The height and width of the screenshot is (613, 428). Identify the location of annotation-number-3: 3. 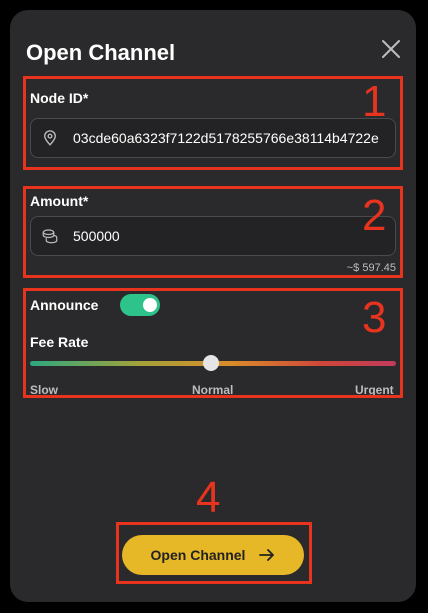
(374, 317).